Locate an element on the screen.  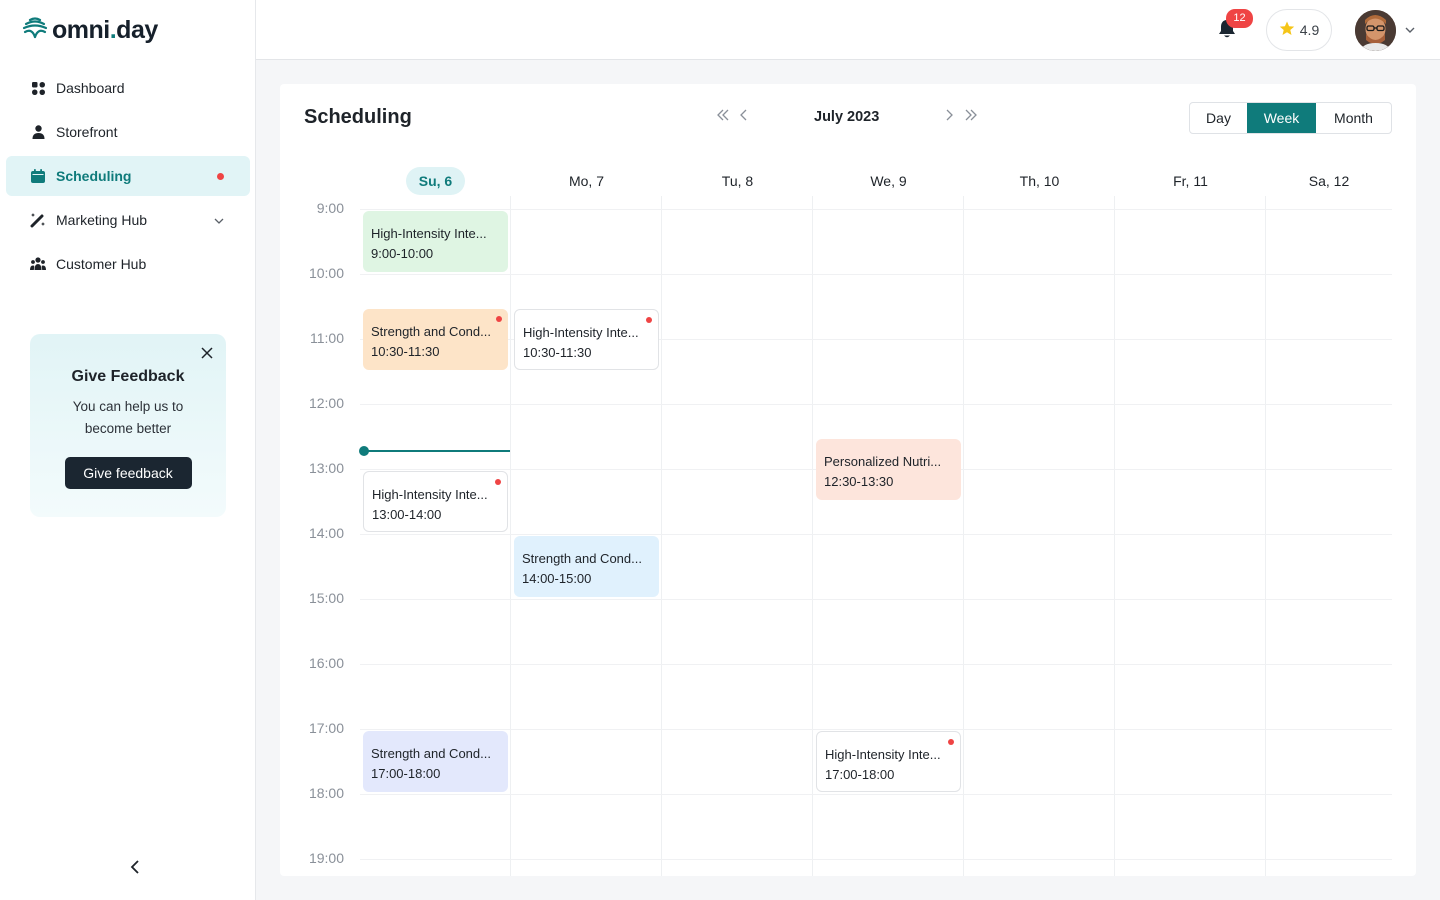
day-header-label: We, 9 is located at coordinates (888, 181).